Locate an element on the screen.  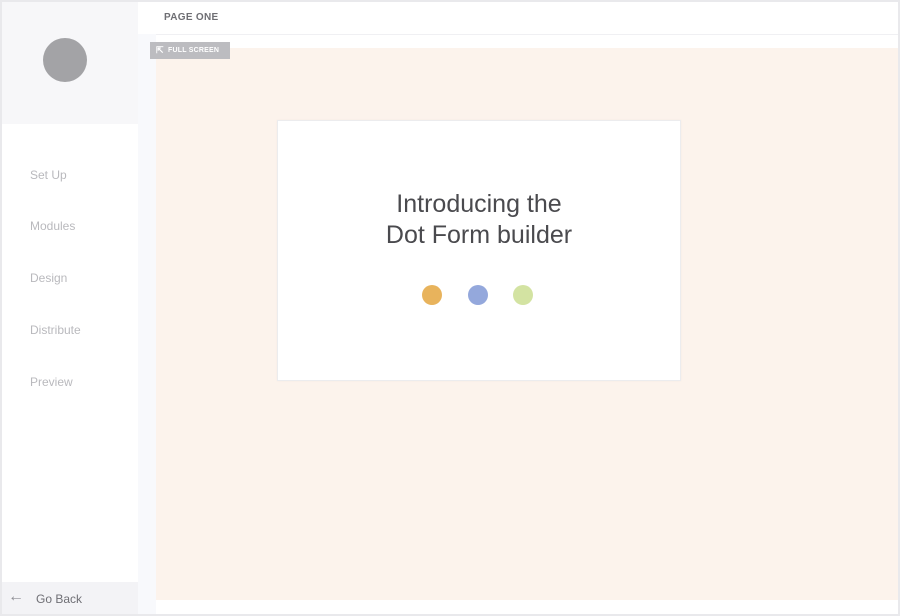
orange-dot is located at coordinates (432, 295).